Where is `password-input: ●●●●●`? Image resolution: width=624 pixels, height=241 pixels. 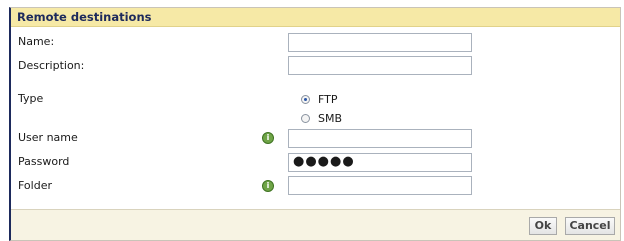
password-input: ●●●●● is located at coordinates (380, 162).